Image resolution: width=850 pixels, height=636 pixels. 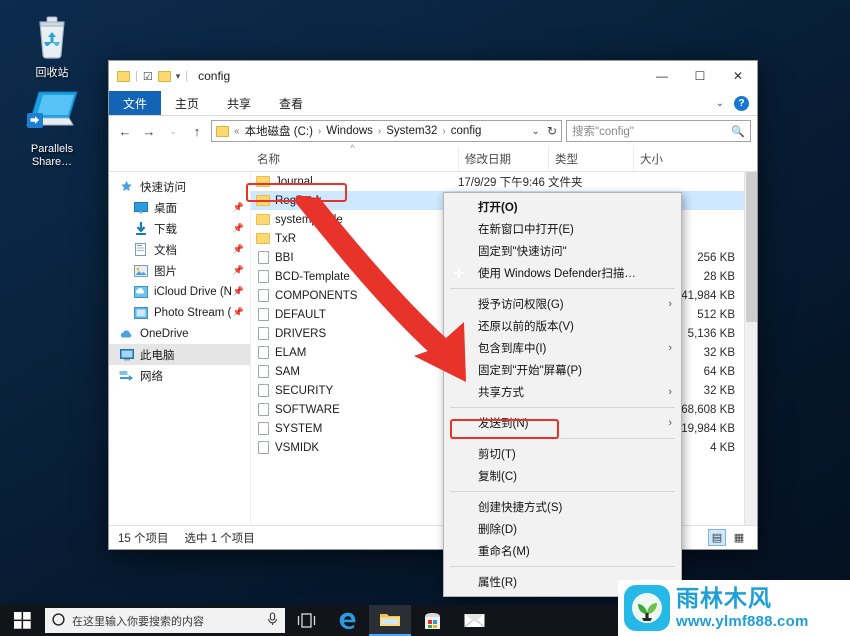 What do you see at coordinates (272, 620) in the screenshot?
I see `microphone-icon` at bounding box center [272, 620].